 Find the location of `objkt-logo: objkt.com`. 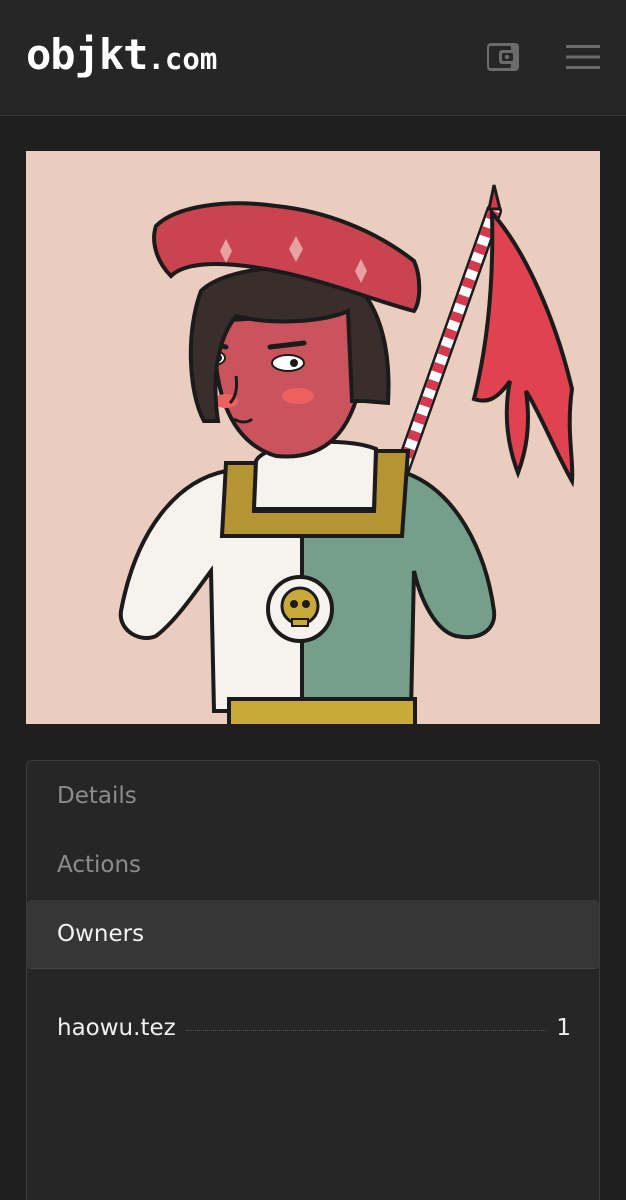

objkt-logo: objkt.com is located at coordinates (121, 55).